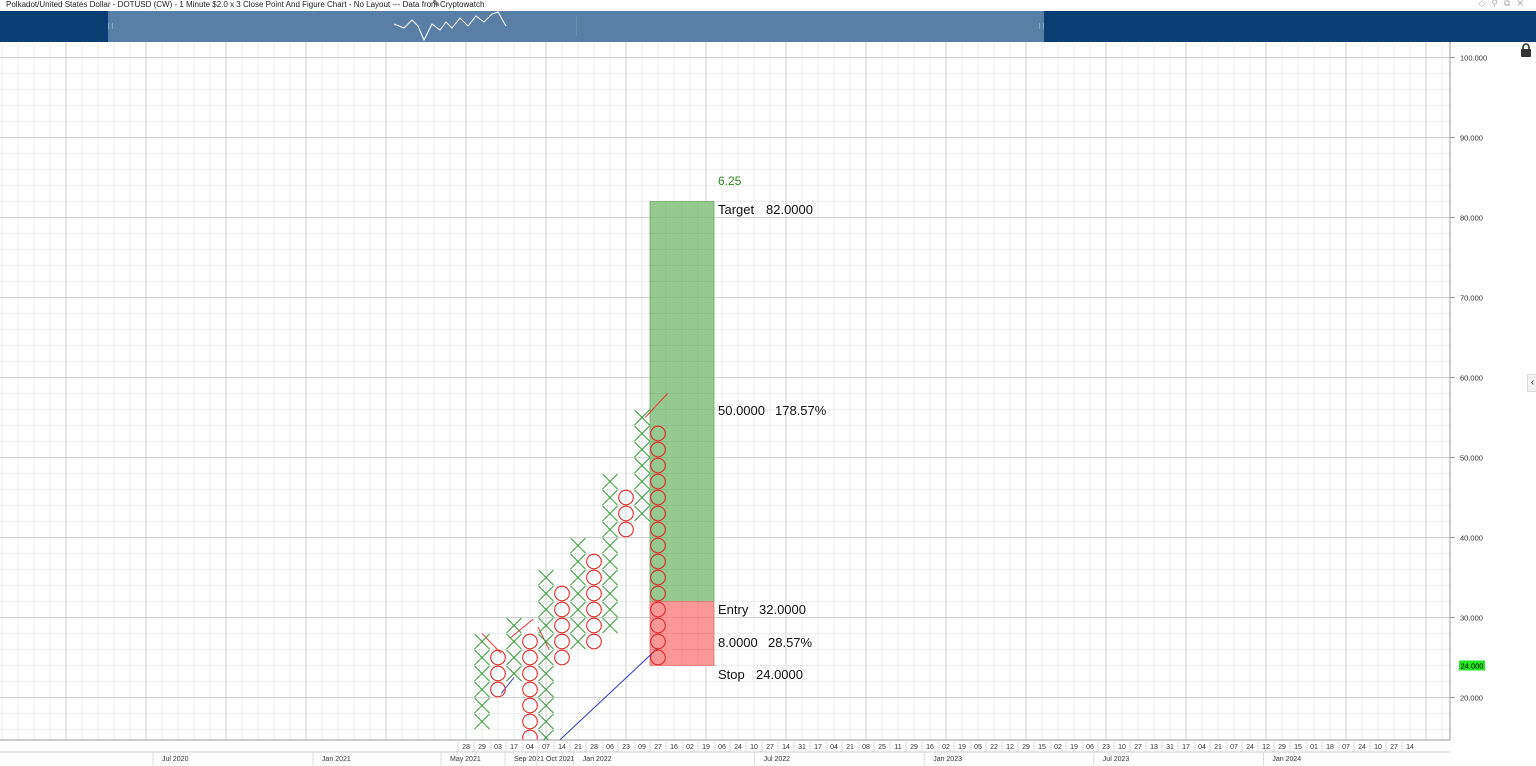  Describe the element at coordinates (1471, 618) in the screenshot. I see `price-tick-label: 30.000` at that location.